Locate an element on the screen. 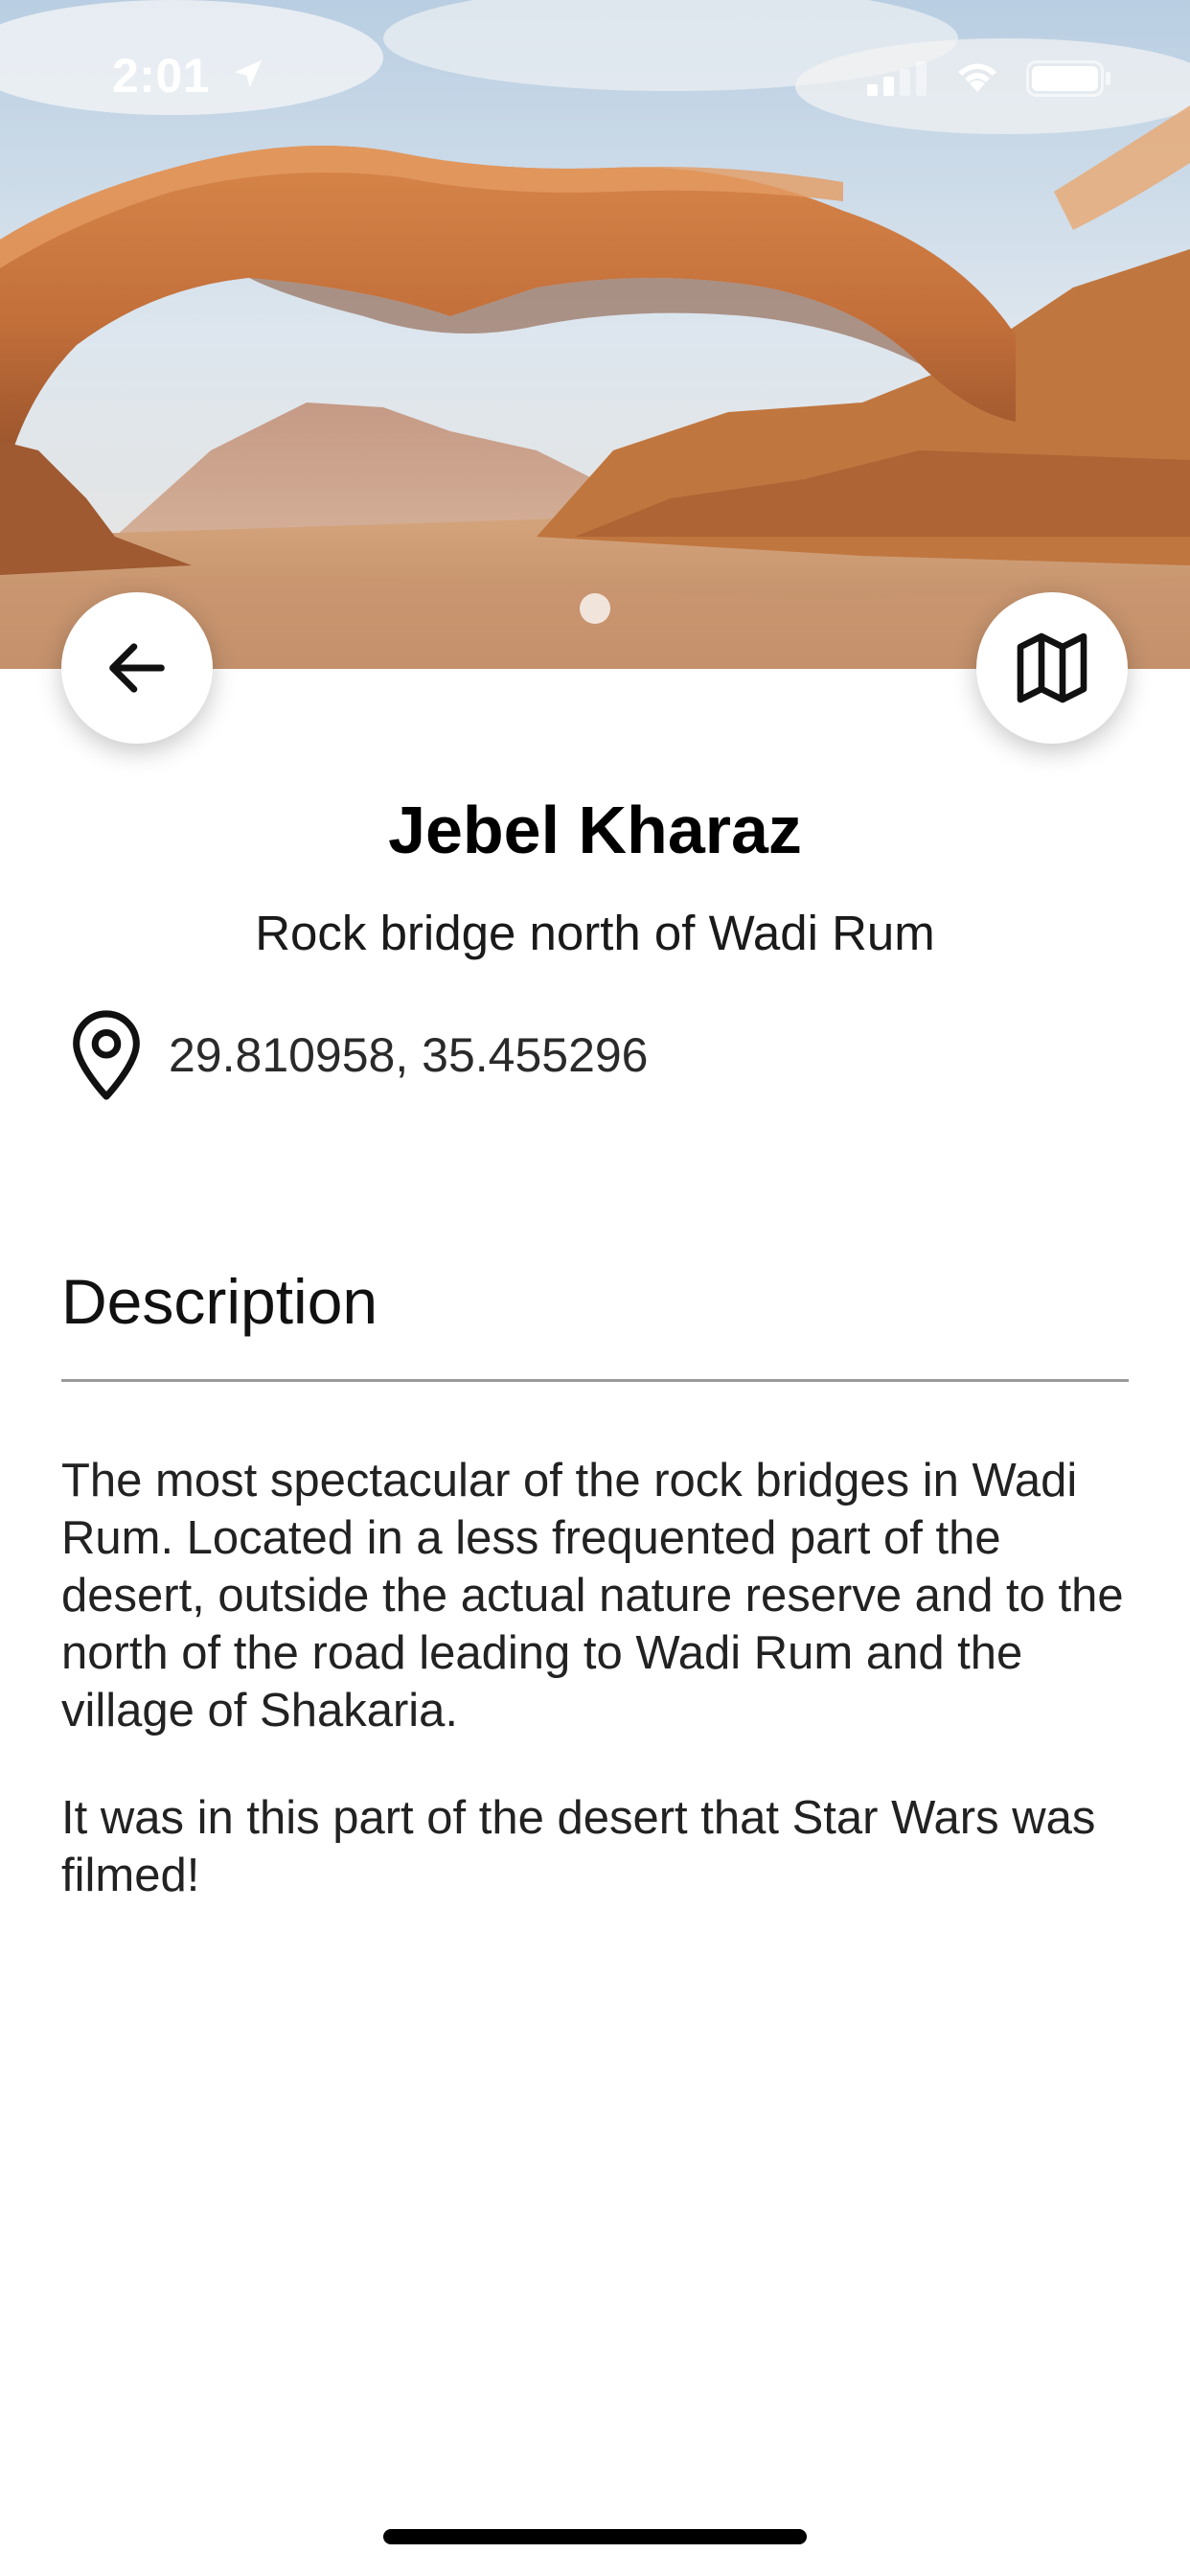 The height and width of the screenshot is (2576, 1190). home-indicator is located at coordinates (595, 2536).